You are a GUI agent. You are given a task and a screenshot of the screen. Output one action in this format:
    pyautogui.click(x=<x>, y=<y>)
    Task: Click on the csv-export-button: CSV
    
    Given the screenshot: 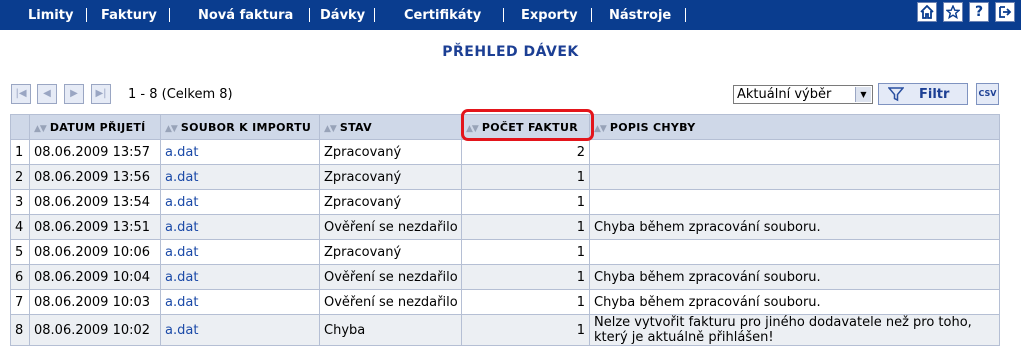 What is the action you would take?
    pyautogui.click(x=987, y=94)
    